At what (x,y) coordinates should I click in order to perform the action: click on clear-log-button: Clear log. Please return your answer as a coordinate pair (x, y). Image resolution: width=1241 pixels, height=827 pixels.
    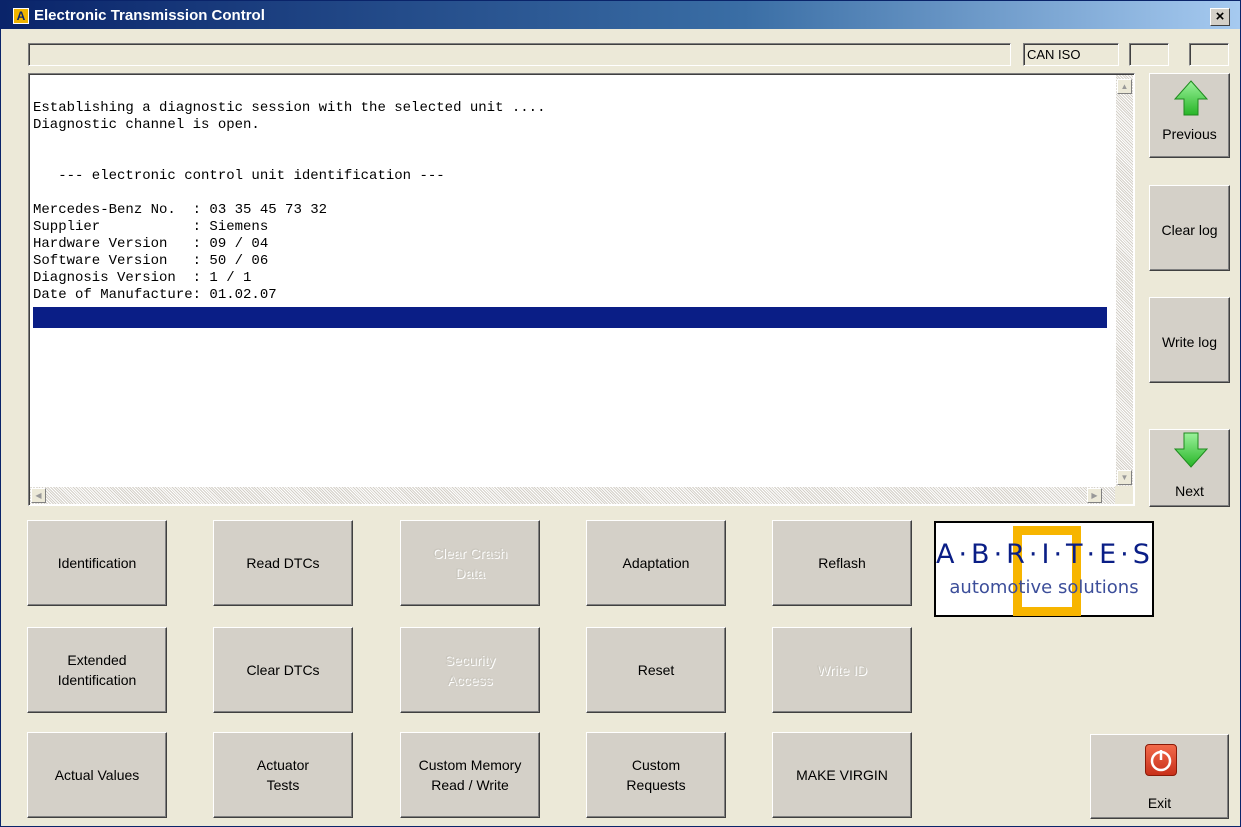
    Looking at the image, I should click on (1189, 228).